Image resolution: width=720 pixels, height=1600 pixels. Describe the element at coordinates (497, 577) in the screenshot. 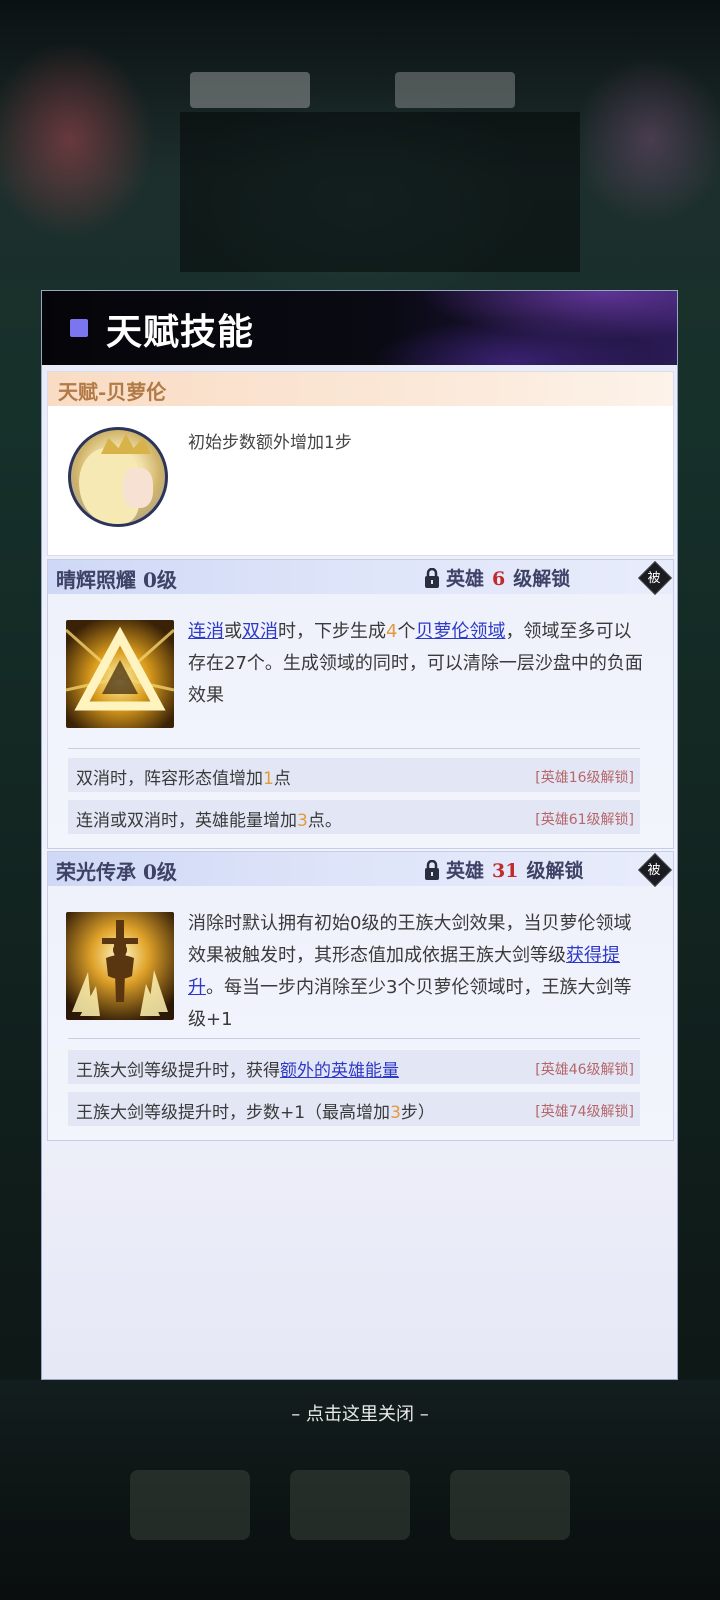

I see `unlock-requirement: 英雄 6 级解锁` at that location.